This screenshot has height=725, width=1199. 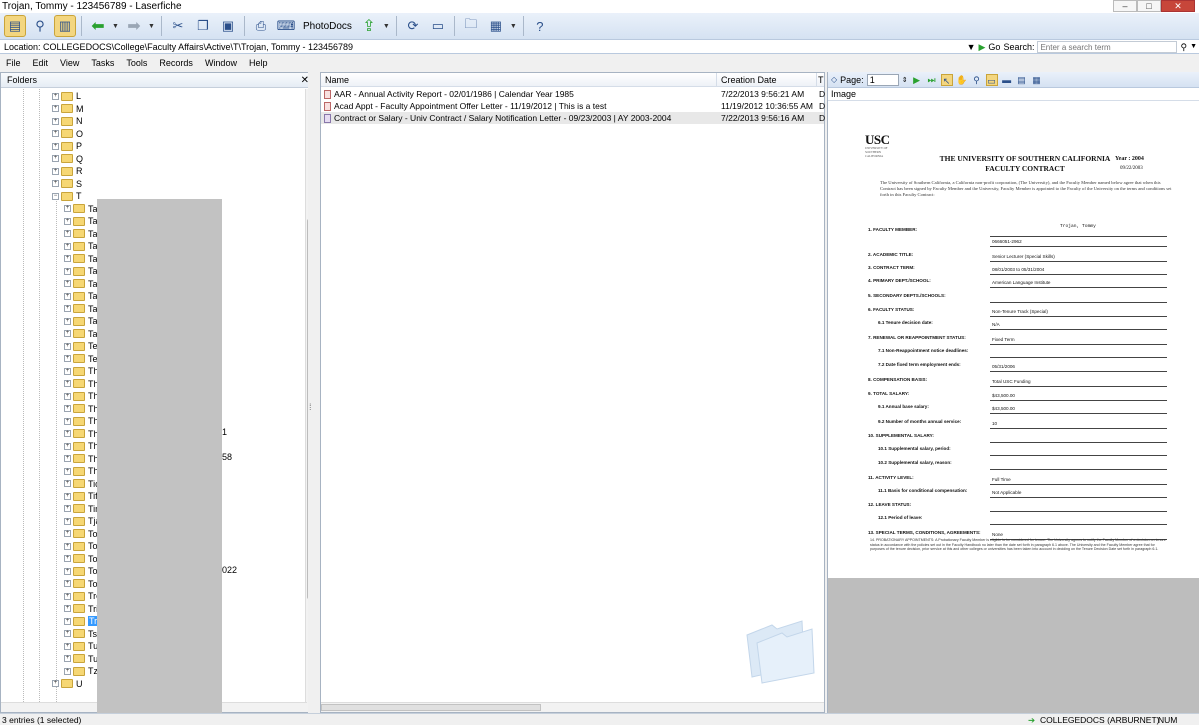 What do you see at coordinates (67, 196) in the screenshot?
I see `folder-tree-node: − T` at bounding box center [67, 196].